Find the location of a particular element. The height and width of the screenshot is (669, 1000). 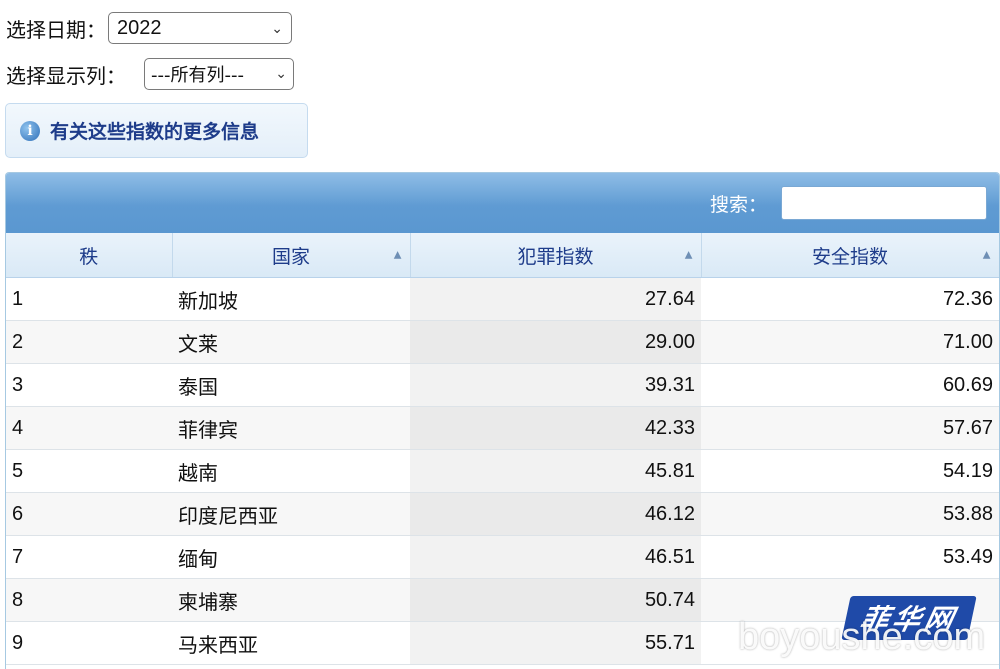

column-header-crime-index: 犯罪指数 ▲ is located at coordinates (556, 255).